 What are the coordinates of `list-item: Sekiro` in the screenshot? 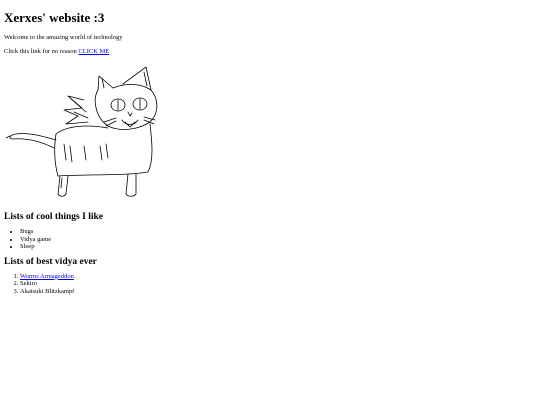 It's located at (278, 284).